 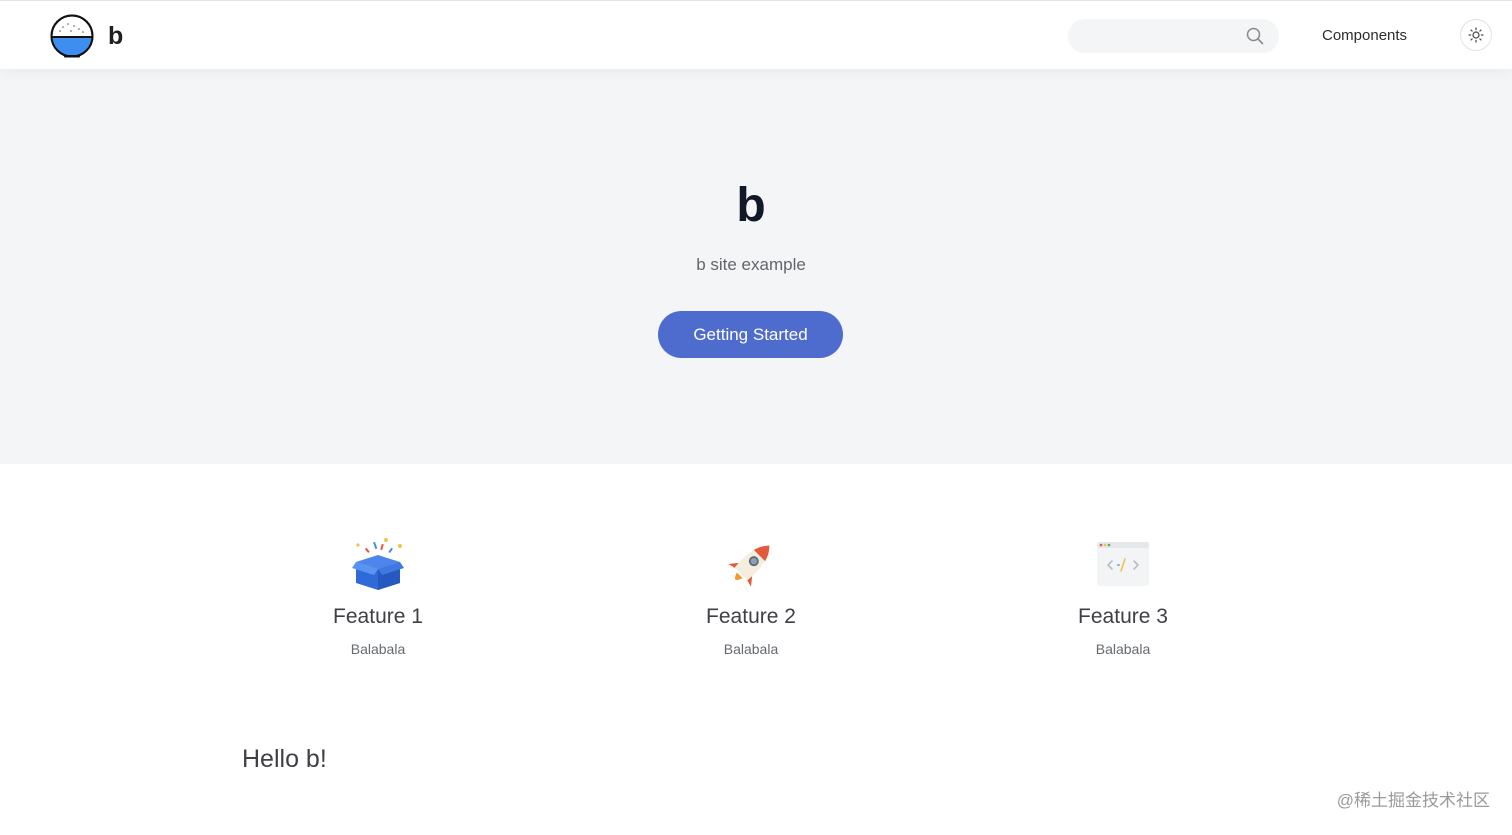 I want to click on sun-icon, so click(x=1476, y=35).